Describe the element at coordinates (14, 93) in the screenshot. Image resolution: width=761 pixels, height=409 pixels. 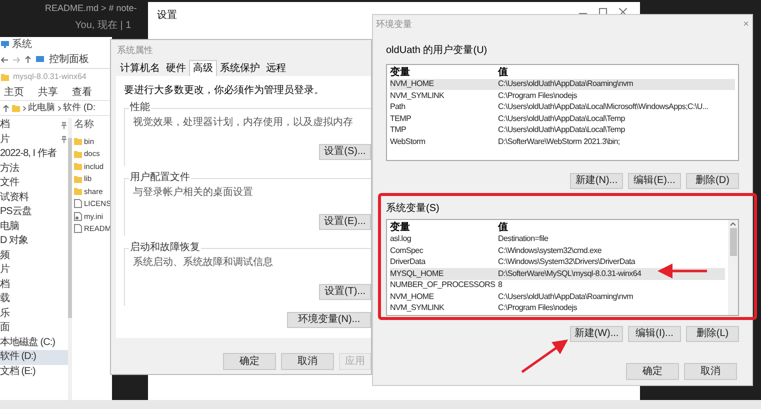
I see `ribbon-tab: 主页` at that location.